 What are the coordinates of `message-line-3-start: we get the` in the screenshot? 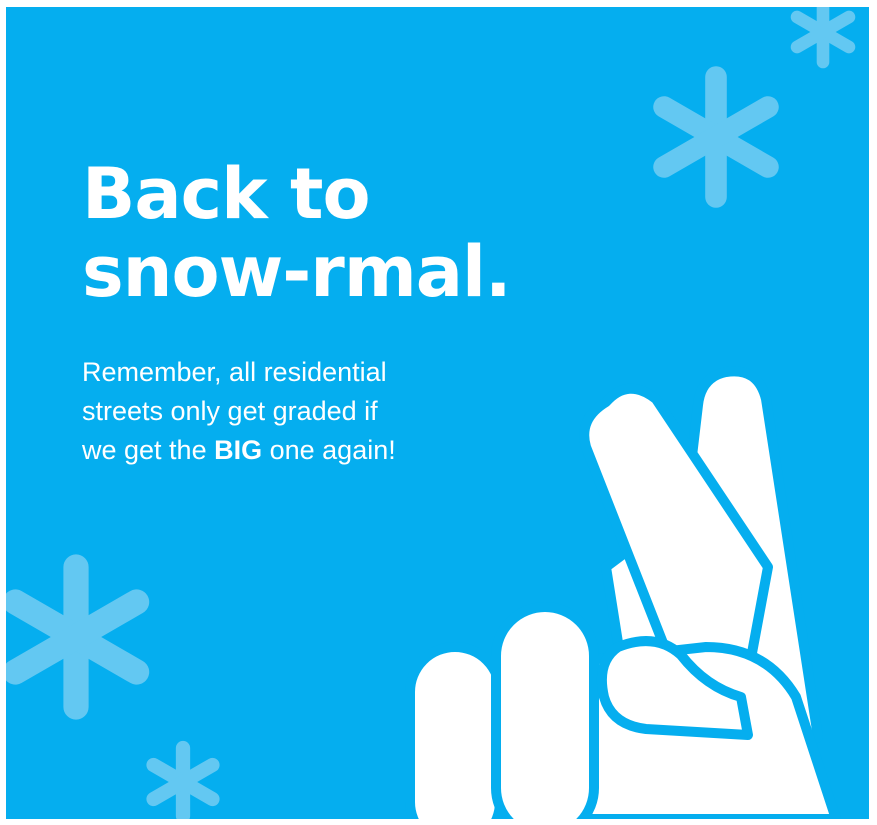 It's located at (148, 450).